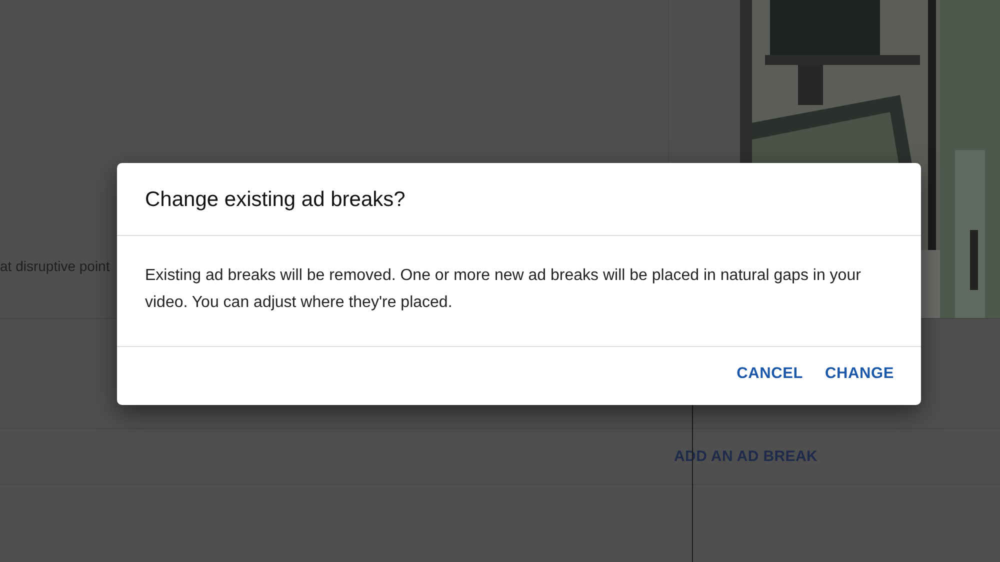  Describe the element at coordinates (770, 374) in the screenshot. I see `dialog-button: CANCEL` at that location.